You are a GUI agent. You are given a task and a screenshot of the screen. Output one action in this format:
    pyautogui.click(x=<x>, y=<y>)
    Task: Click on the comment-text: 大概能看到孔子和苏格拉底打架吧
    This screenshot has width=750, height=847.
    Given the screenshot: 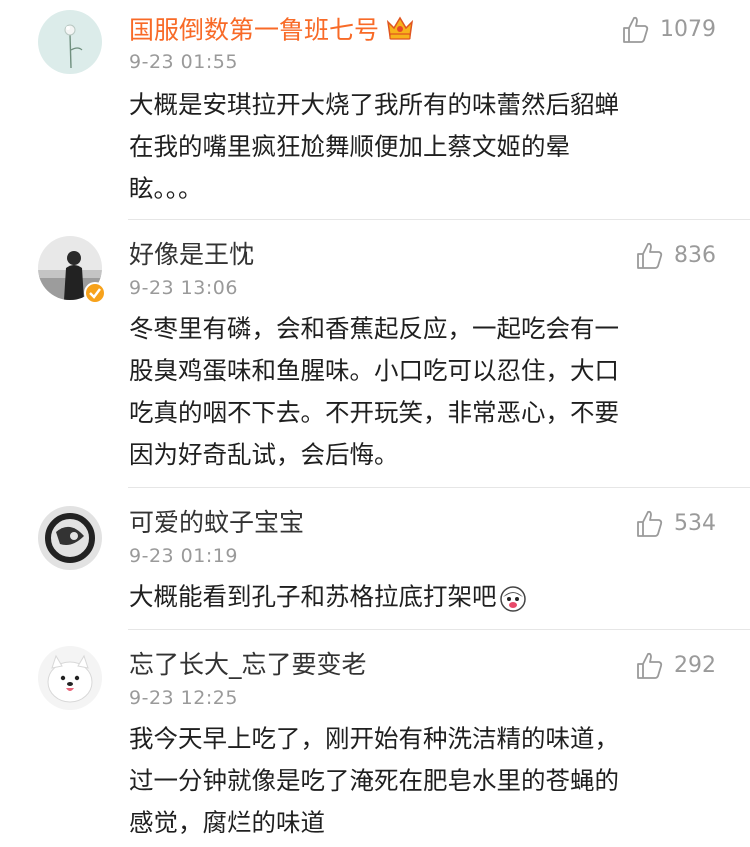 What is the action you would take?
    pyautogui.click(x=424, y=597)
    